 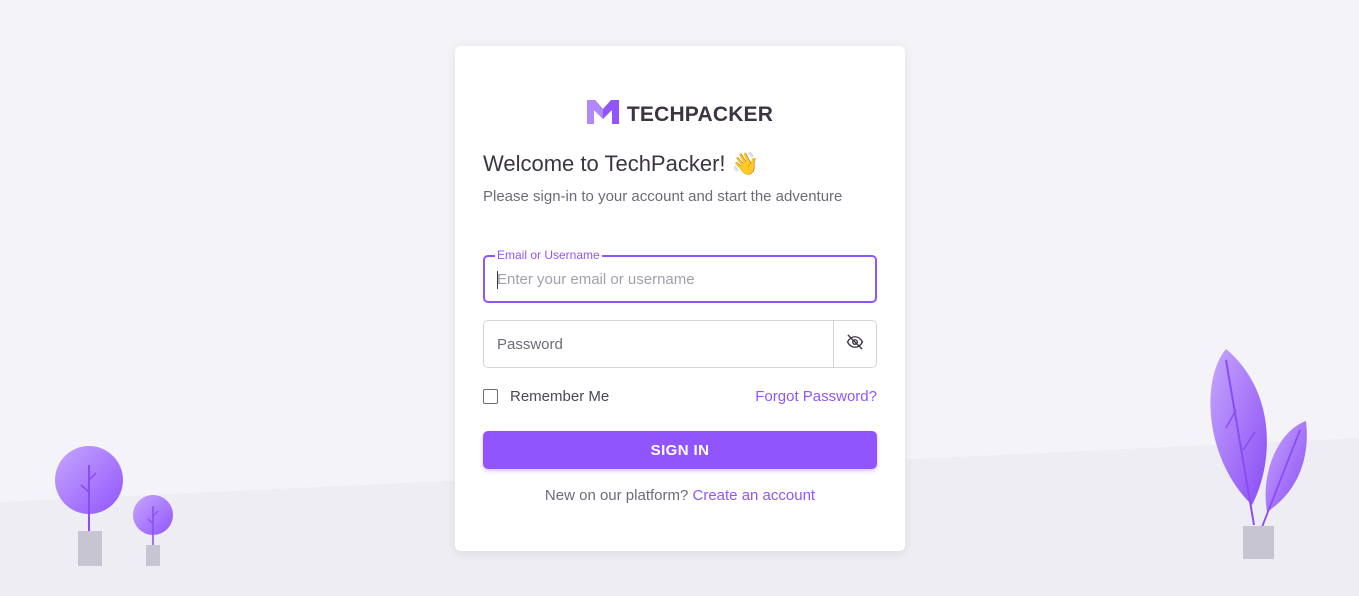 I want to click on create-account-link: Create an account, so click(x=754, y=495).